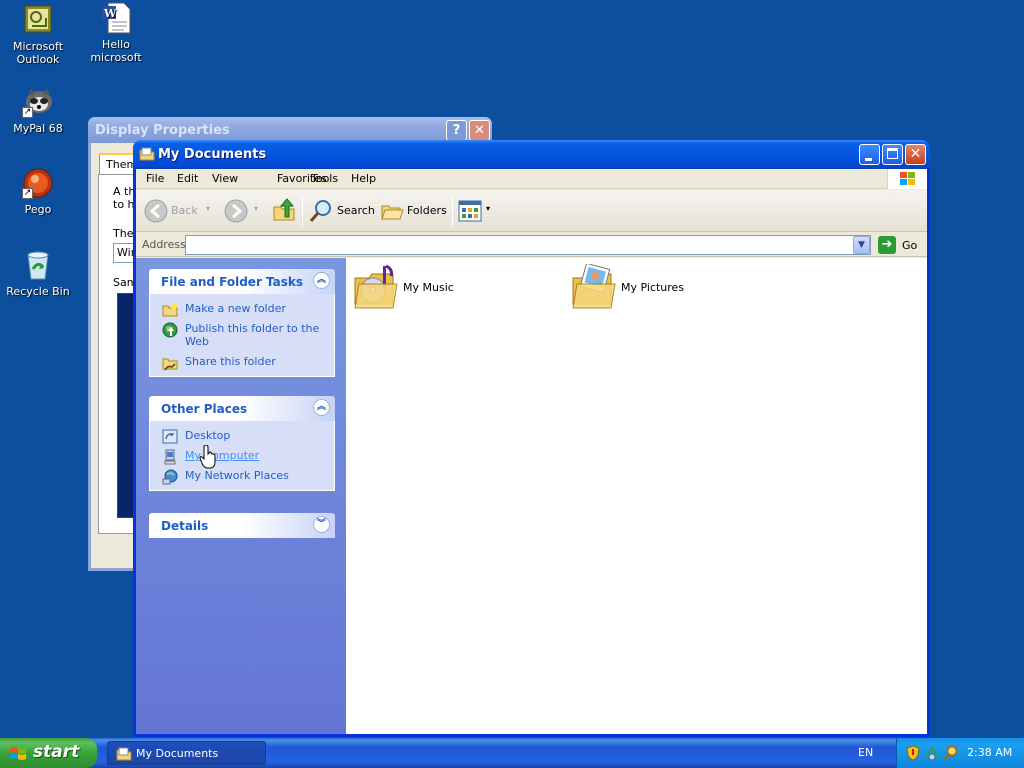 The image size is (1024, 768). I want to click on folder-label: My Pictures, so click(653, 287).